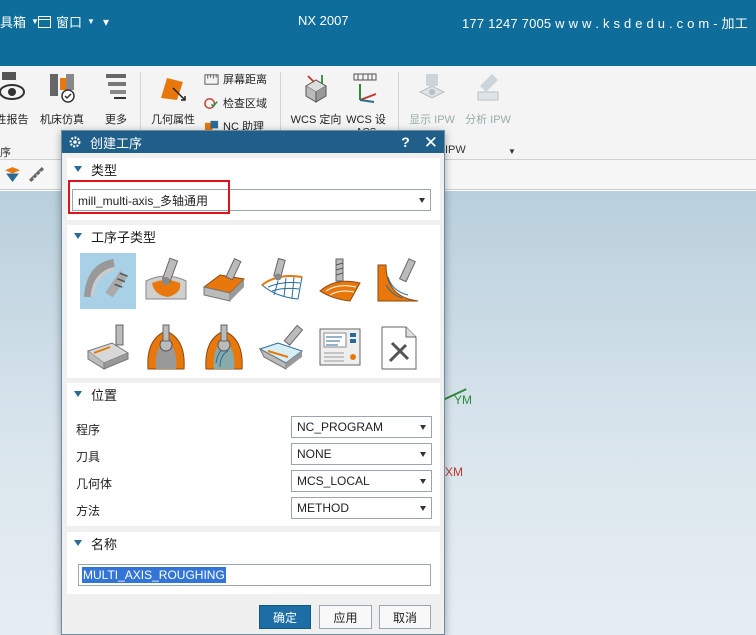  I want to click on fixed-contour-icon, so click(340, 280).